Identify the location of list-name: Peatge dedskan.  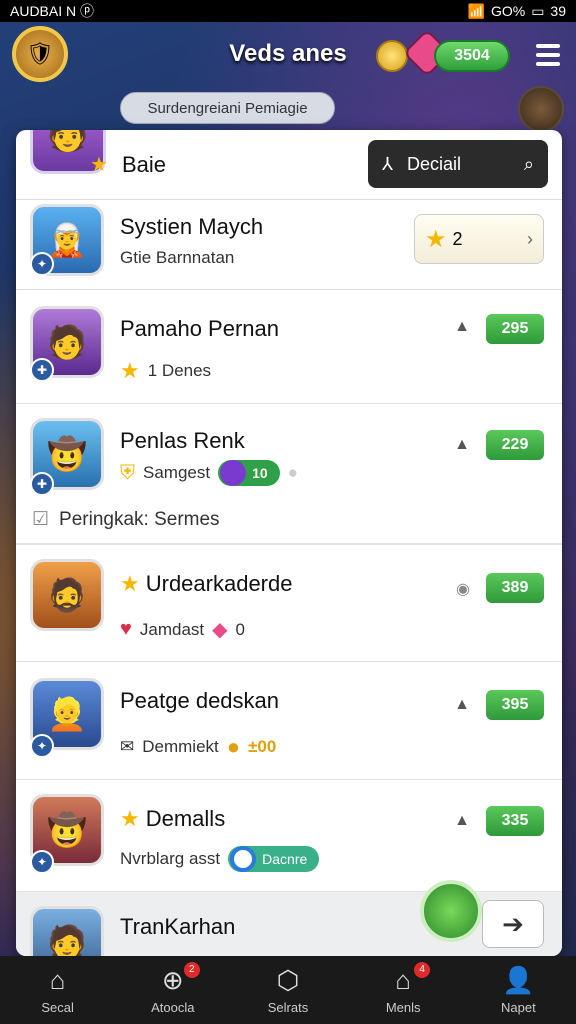
(200, 700).